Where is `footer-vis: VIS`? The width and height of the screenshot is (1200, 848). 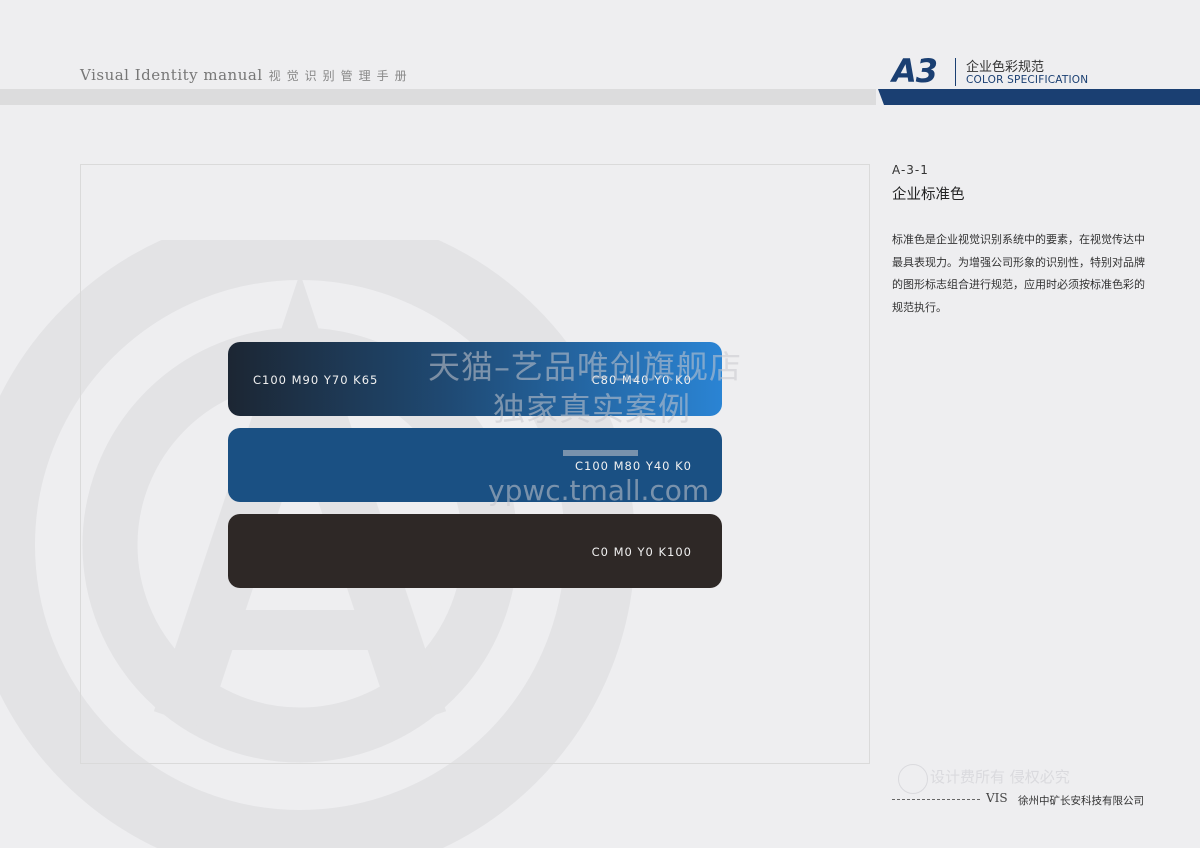 footer-vis: VIS is located at coordinates (997, 798).